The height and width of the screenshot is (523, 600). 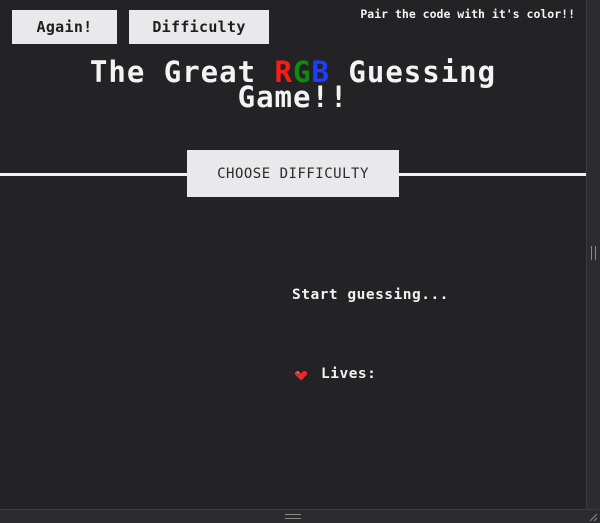 What do you see at coordinates (64, 27) in the screenshot?
I see `again-button: Again!` at bounding box center [64, 27].